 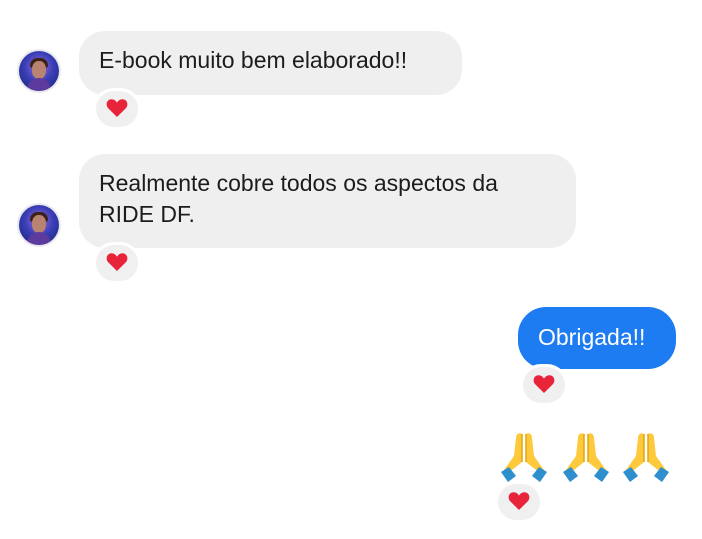 I want to click on emoji-message, so click(x=587, y=457).